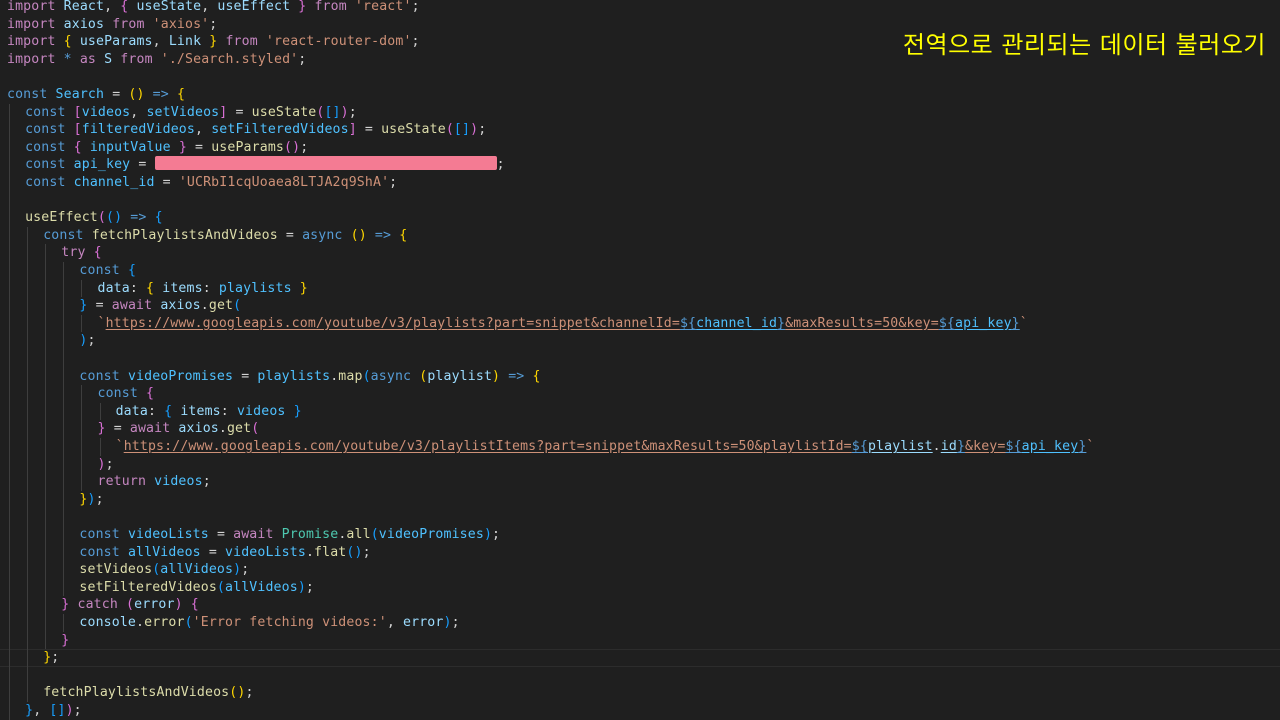 The height and width of the screenshot is (720, 1280). Describe the element at coordinates (31, 42) in the screenshot. I see `code-token: import` at that location.